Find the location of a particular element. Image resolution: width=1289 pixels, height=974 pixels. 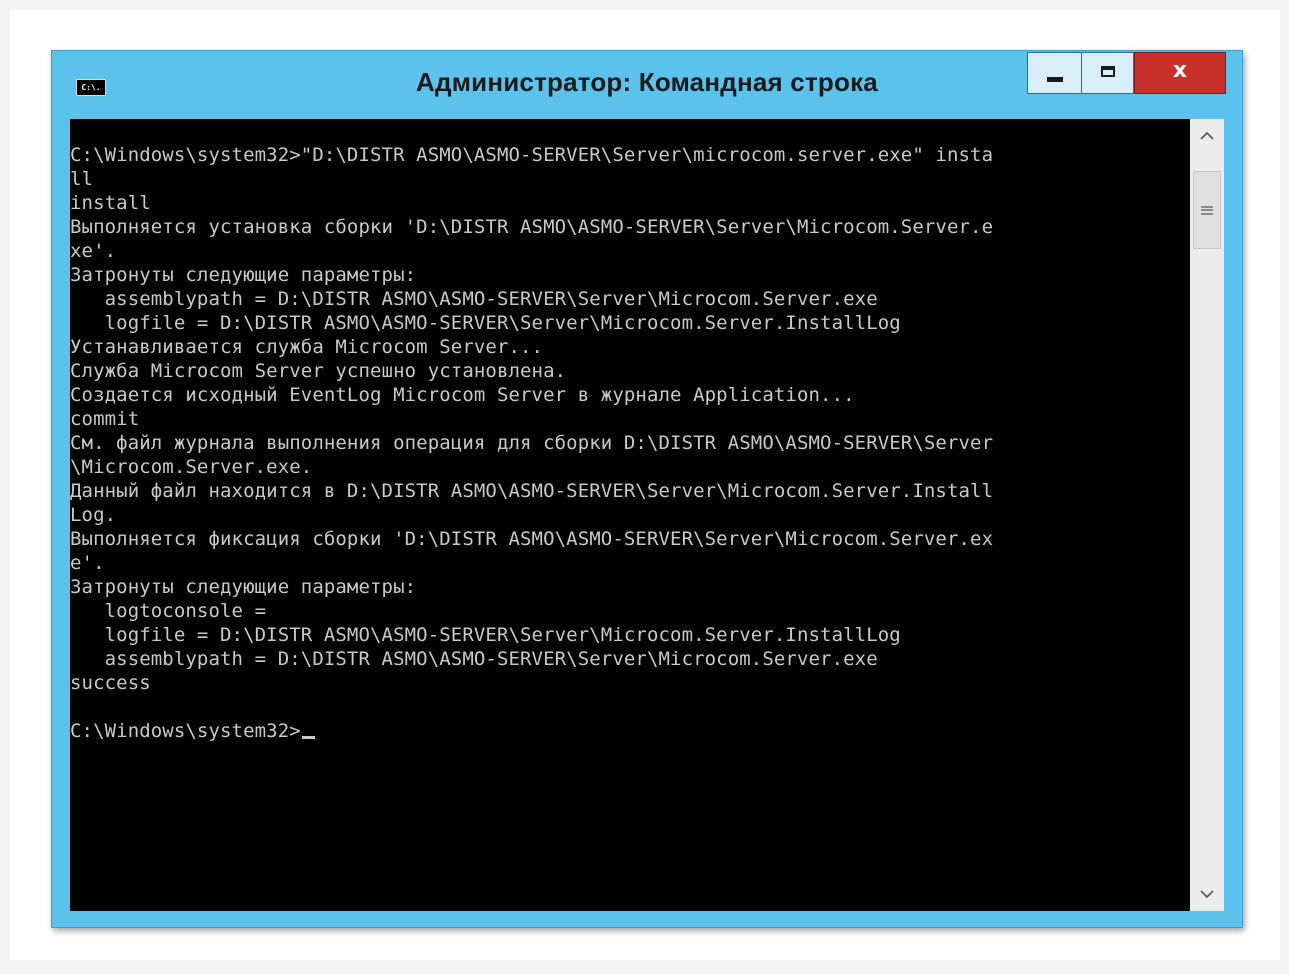

scroll-up-button is located at coordinates (1207, 136).